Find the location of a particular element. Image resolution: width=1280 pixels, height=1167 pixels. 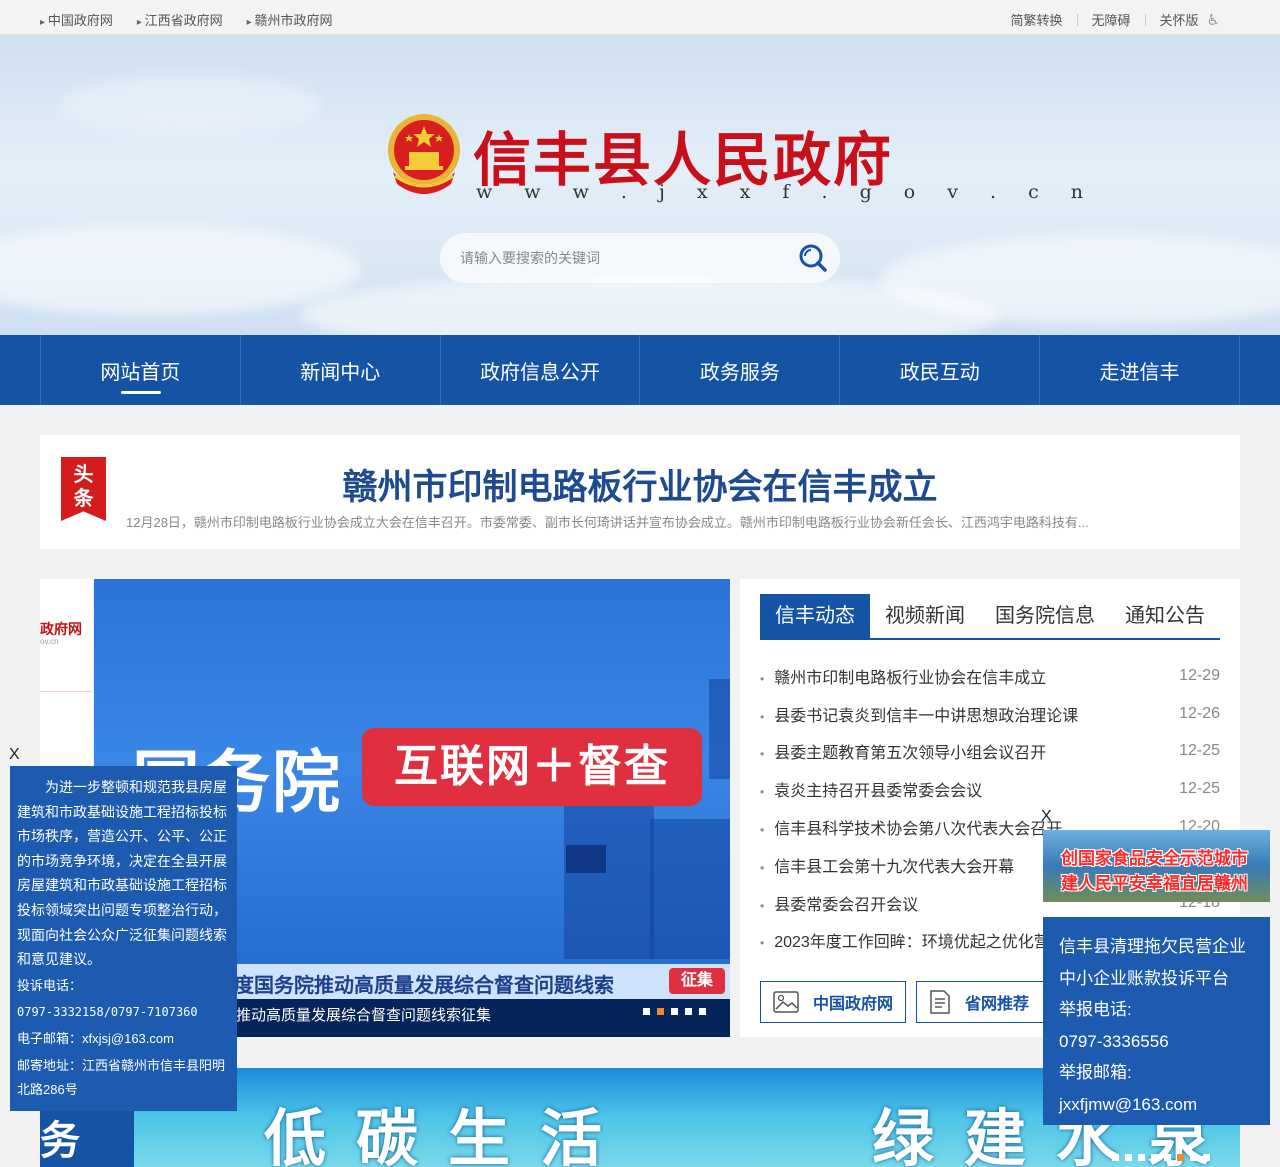

nav-public-interaction: 政民互动 is located at coordinates (939, 370).